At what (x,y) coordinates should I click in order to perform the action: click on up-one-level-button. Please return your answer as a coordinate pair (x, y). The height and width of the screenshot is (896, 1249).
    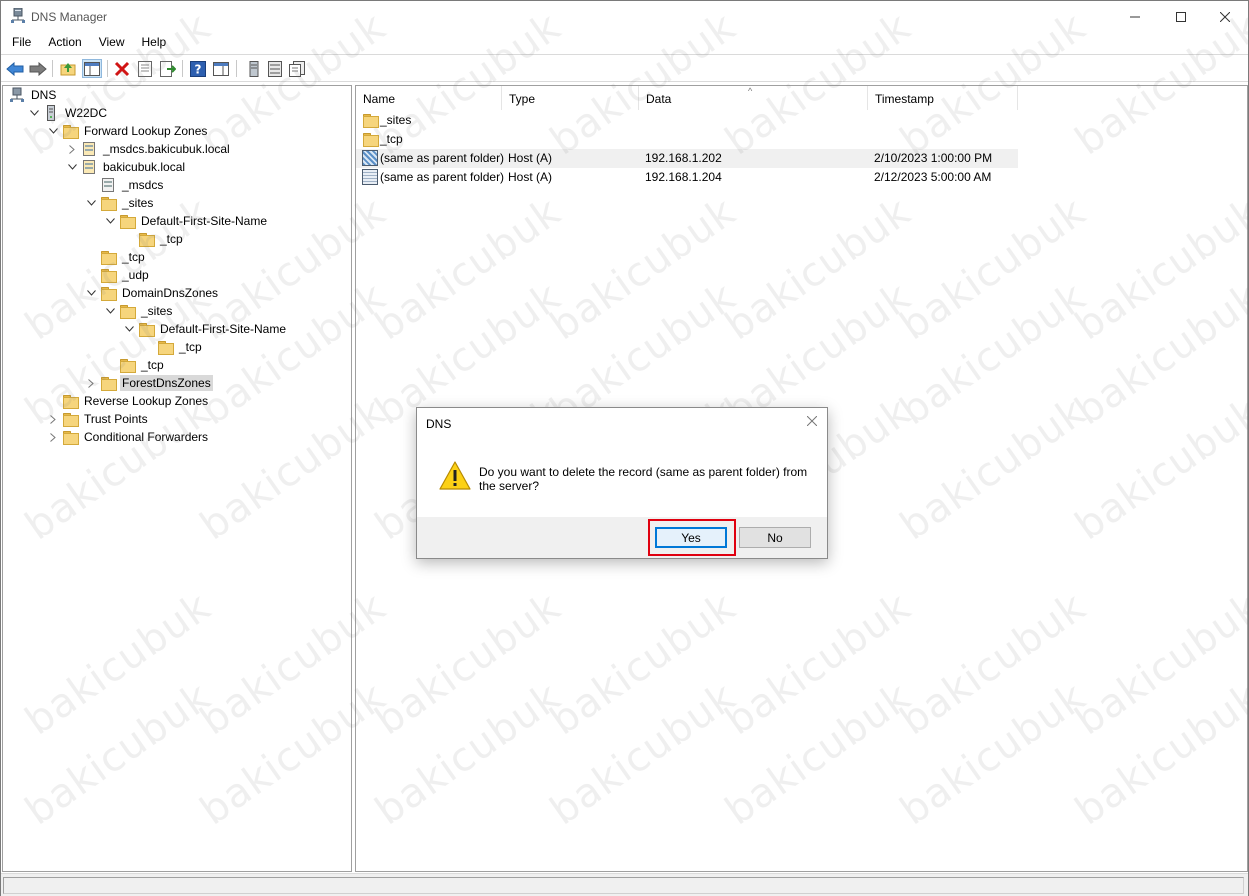
    Looking at the image, I should click on (68, 68).